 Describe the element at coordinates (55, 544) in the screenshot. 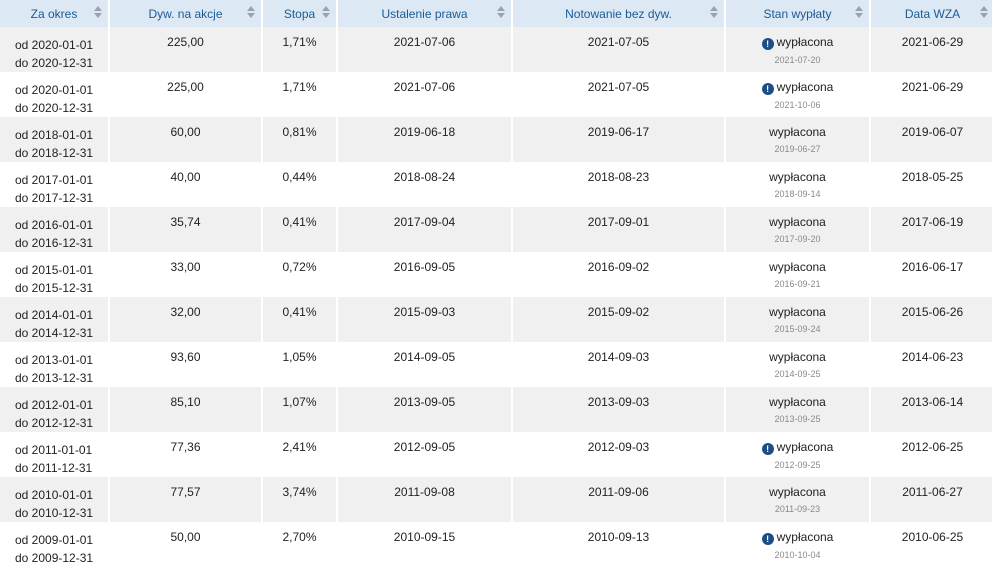

I see `cell-period: od 2009-01-01 do 2009-12-31` at that location.